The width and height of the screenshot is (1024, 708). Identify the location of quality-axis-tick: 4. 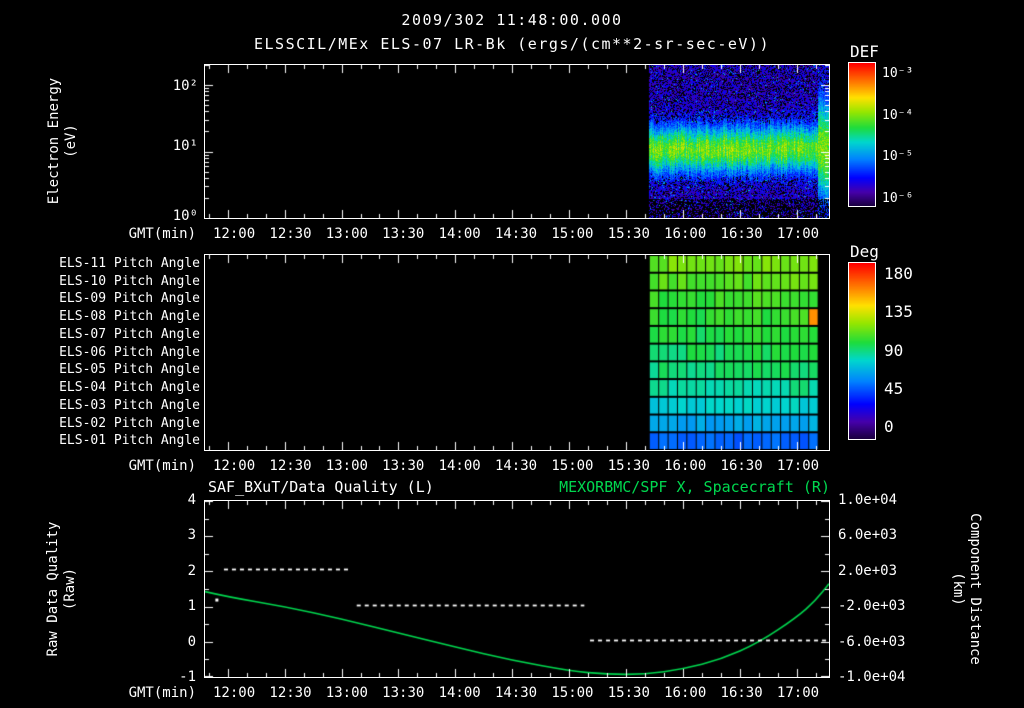
(191, 500).